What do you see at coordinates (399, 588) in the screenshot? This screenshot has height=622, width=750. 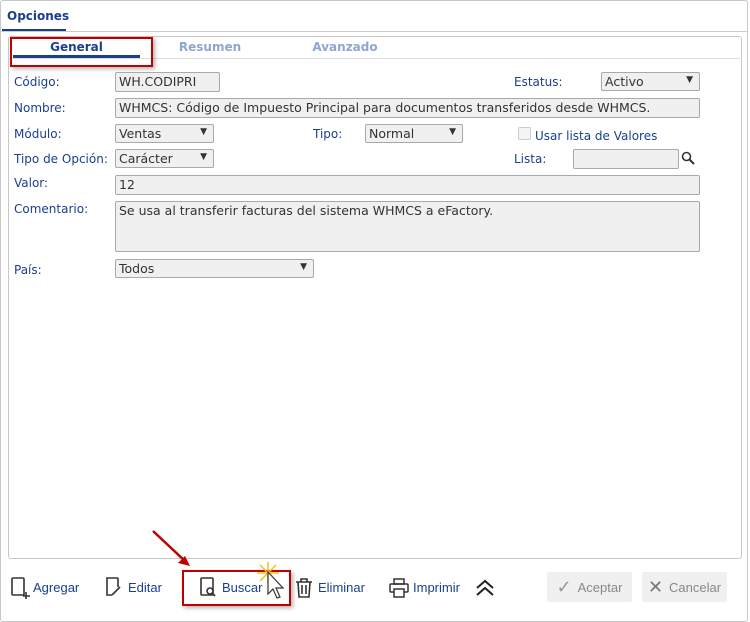 I see `print-icon` at bounding box center [399, 588].